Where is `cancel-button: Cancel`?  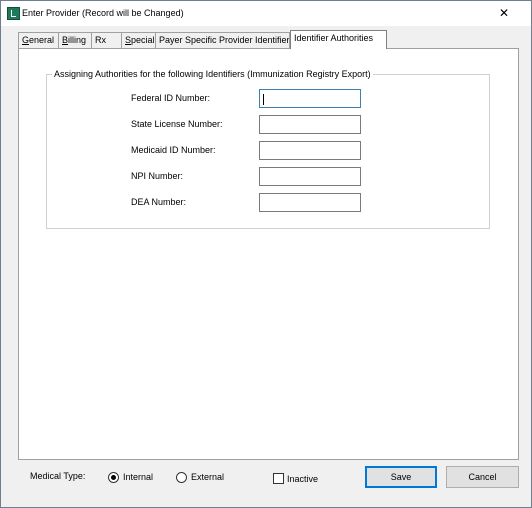 cancel-button: Cancel is located at coordinates (482, 477).